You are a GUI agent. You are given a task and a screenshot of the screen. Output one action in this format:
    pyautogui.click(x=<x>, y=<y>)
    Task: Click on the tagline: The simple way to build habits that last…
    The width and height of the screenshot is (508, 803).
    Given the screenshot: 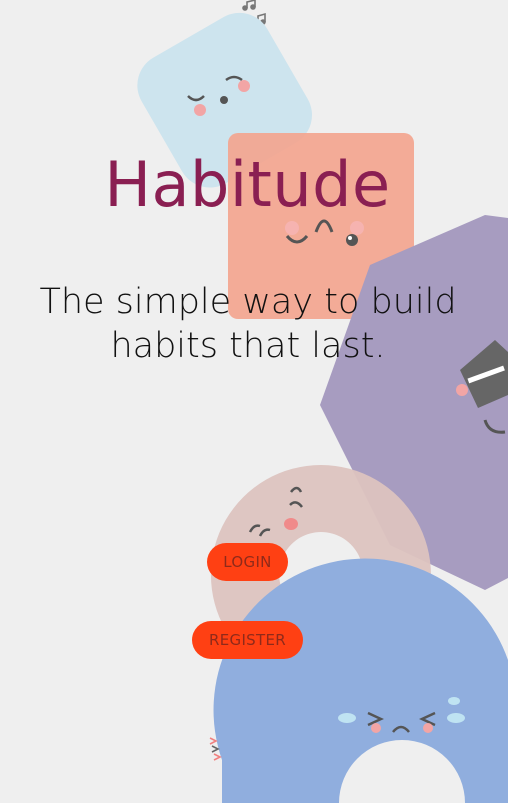 What is the action you would take?
    pyautogui.click(x=248, y=324)
    